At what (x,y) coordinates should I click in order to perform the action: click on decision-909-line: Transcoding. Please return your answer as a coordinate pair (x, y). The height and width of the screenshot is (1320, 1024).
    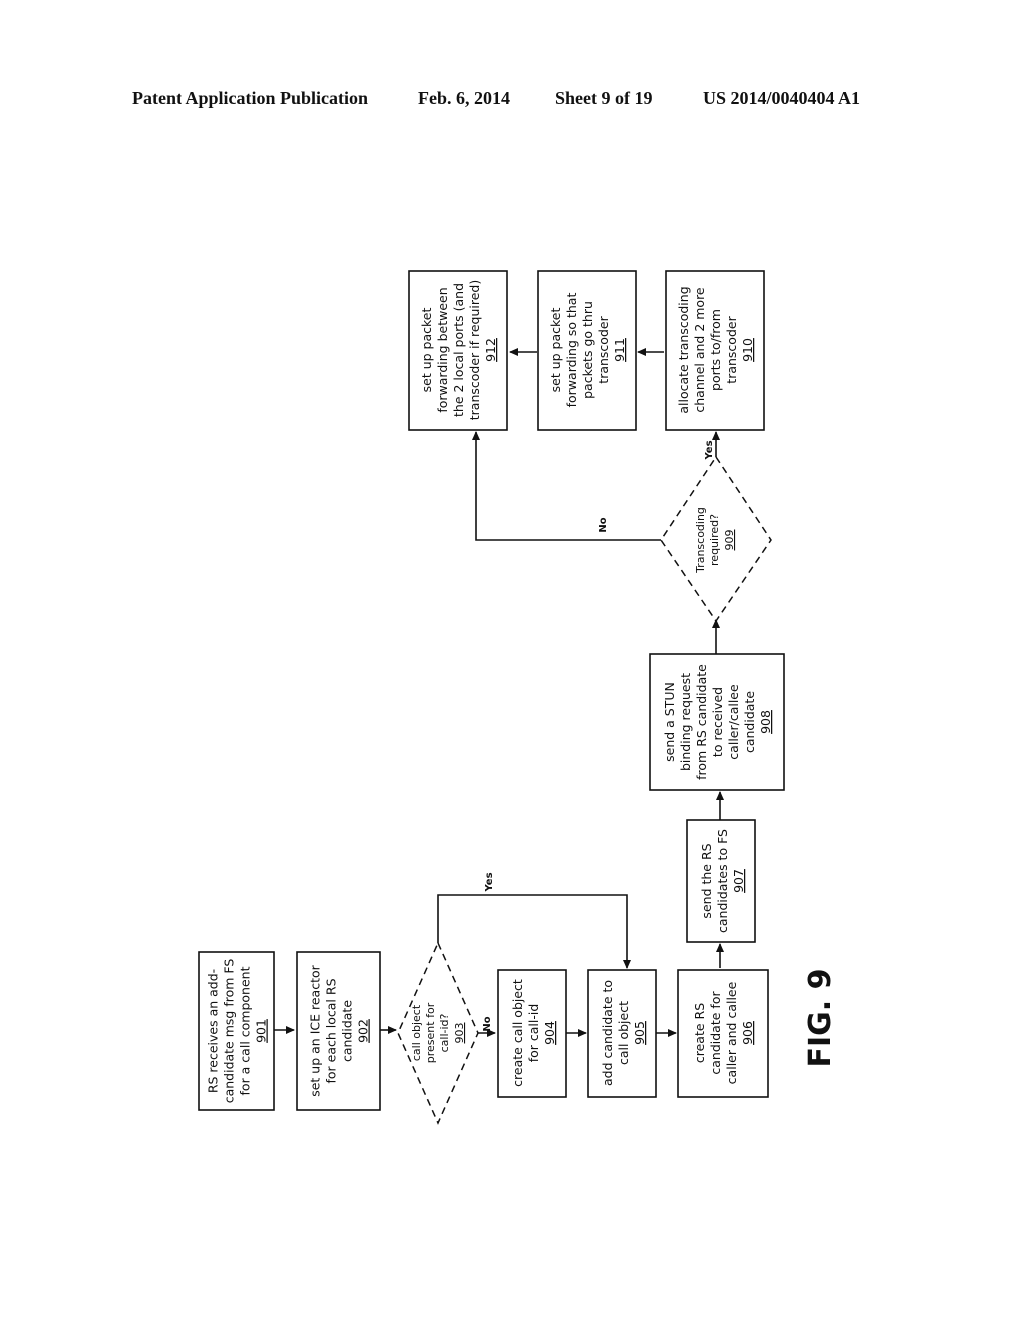
    Looking at the image, I should click on (700, 540).